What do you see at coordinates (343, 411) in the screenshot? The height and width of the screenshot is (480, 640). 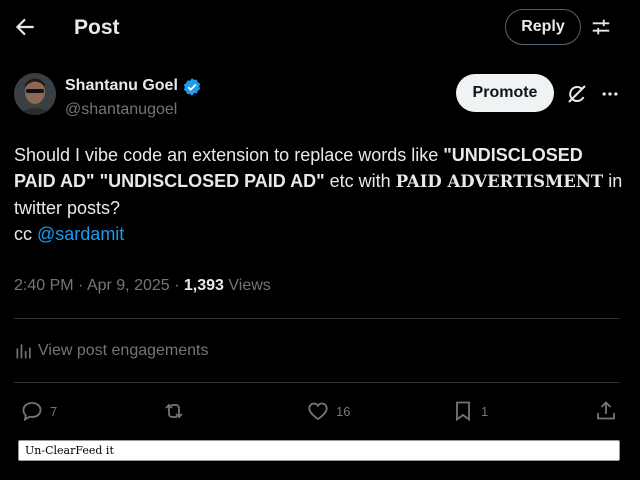 I see `like-count: 16` at bounding box center [343, 411].